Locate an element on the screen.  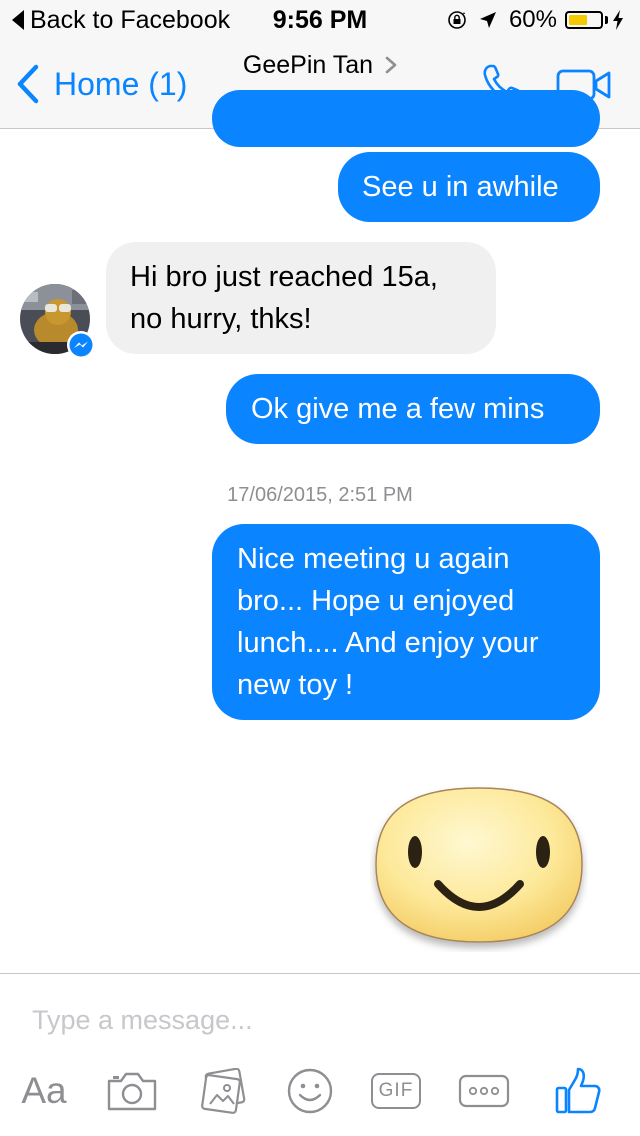
status-indicators: 60% is located at coordinates (535, 20).